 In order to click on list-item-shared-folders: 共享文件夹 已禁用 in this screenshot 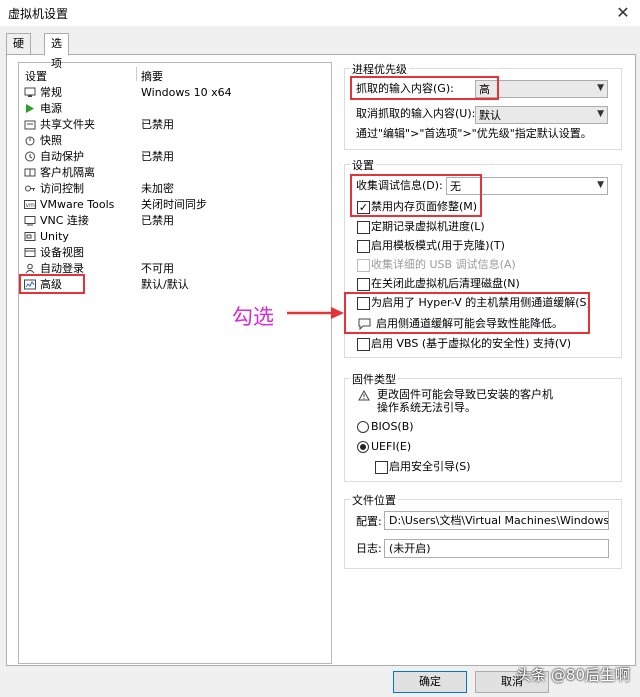, I will do `click(174, 125)`.